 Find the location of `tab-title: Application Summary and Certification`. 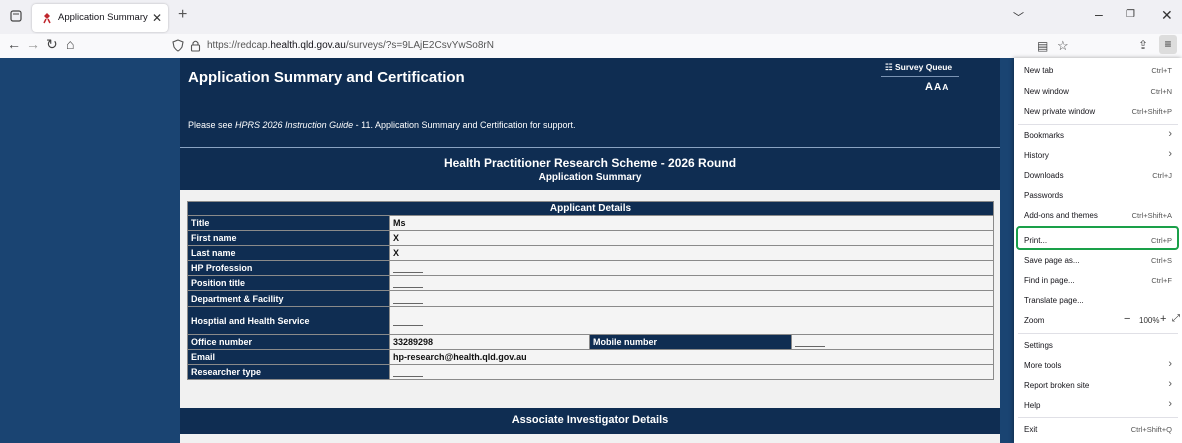

tab-title: Application Summary and Certification is located at coordinates (104, 17).